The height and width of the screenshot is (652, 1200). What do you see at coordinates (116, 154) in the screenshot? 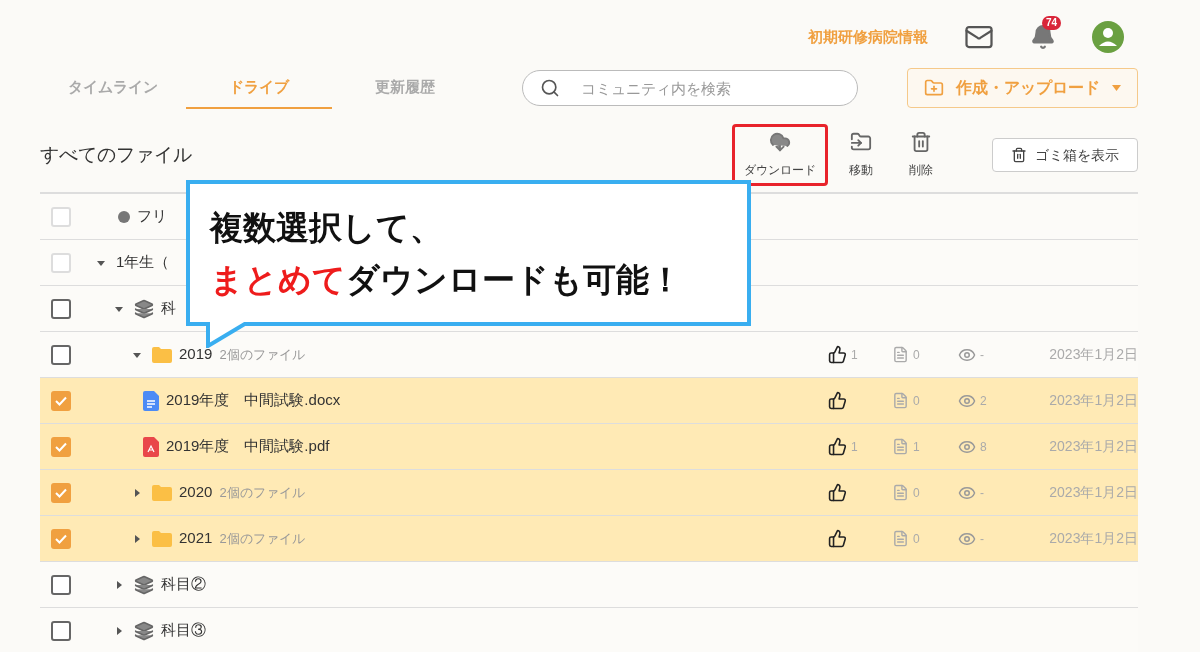
I see `page-title: すべてのファイル` at bounding box center [116, 154].